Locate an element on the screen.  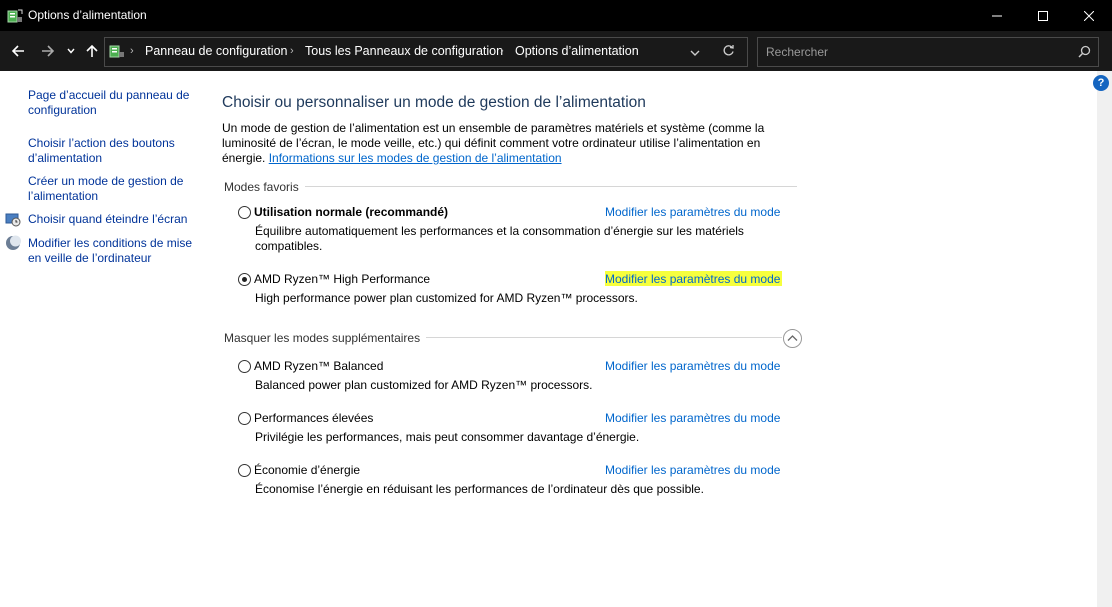
refresh-icon is located at coordinates (728, 50).